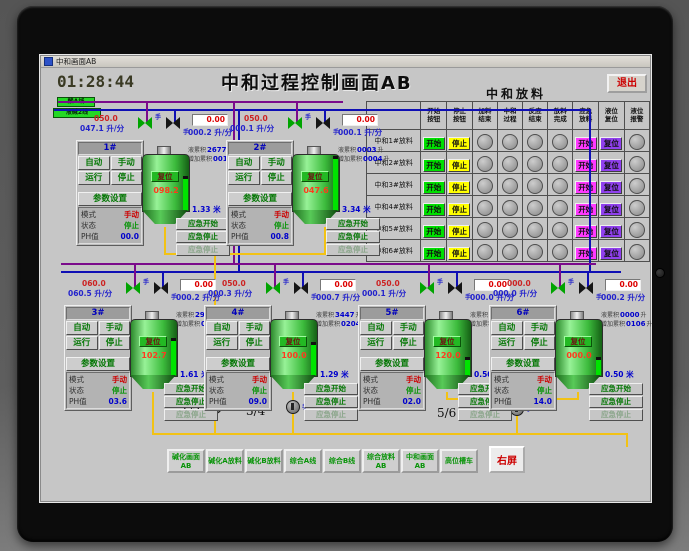 The height and width of the screenshot is (551, 689). I want to click on nav-button: 碱化B放料, so click(264, 461).